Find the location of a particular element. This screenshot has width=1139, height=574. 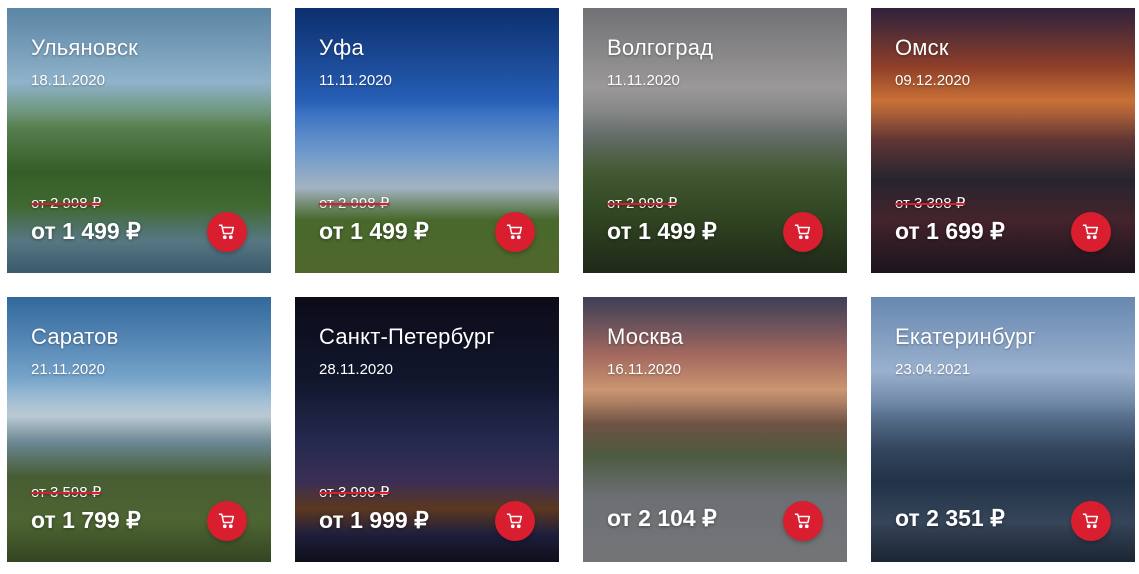

flight-date: 16.11.2020 is located at coordinates (644, 369).